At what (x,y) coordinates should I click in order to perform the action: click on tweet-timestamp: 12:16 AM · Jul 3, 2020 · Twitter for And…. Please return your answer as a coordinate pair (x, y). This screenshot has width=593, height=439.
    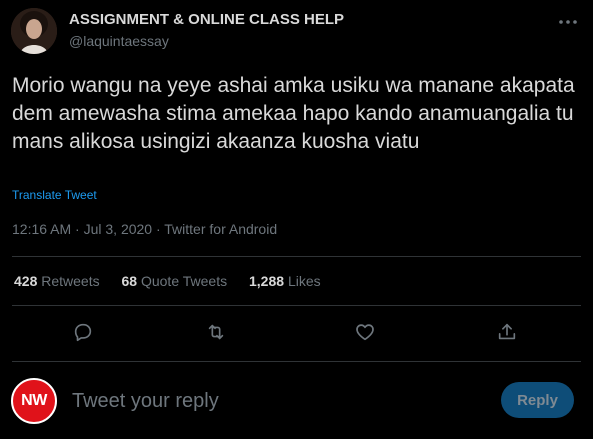
    Looking at the image, I should click on (144, 229).